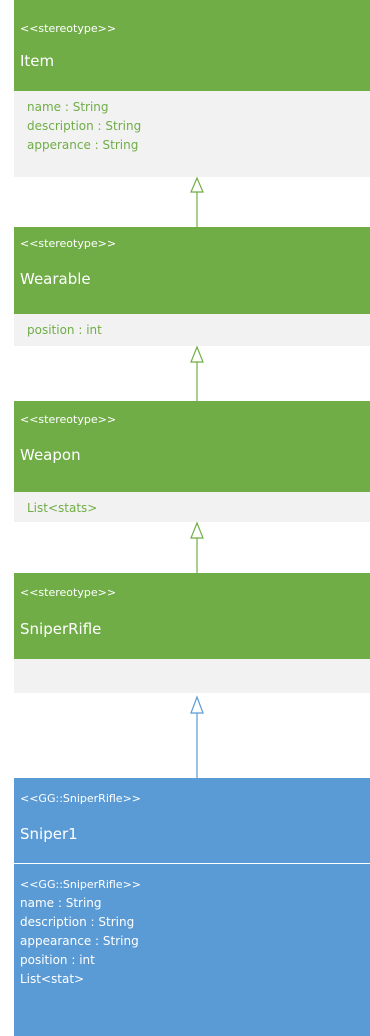  What do you see at coordinates (197, 477) in the screenshot?
I see `connectors` at bounding box center [197, 477].